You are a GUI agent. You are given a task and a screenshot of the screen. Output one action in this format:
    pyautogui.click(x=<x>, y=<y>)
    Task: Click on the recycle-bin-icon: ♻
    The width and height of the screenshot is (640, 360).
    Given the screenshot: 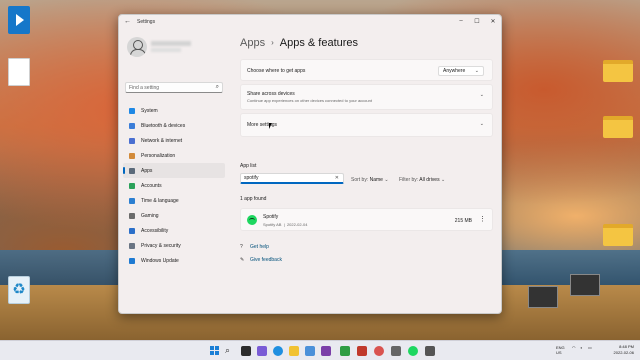 What is the action you would take?
    pyautogui.click(x=19, y=290)
    